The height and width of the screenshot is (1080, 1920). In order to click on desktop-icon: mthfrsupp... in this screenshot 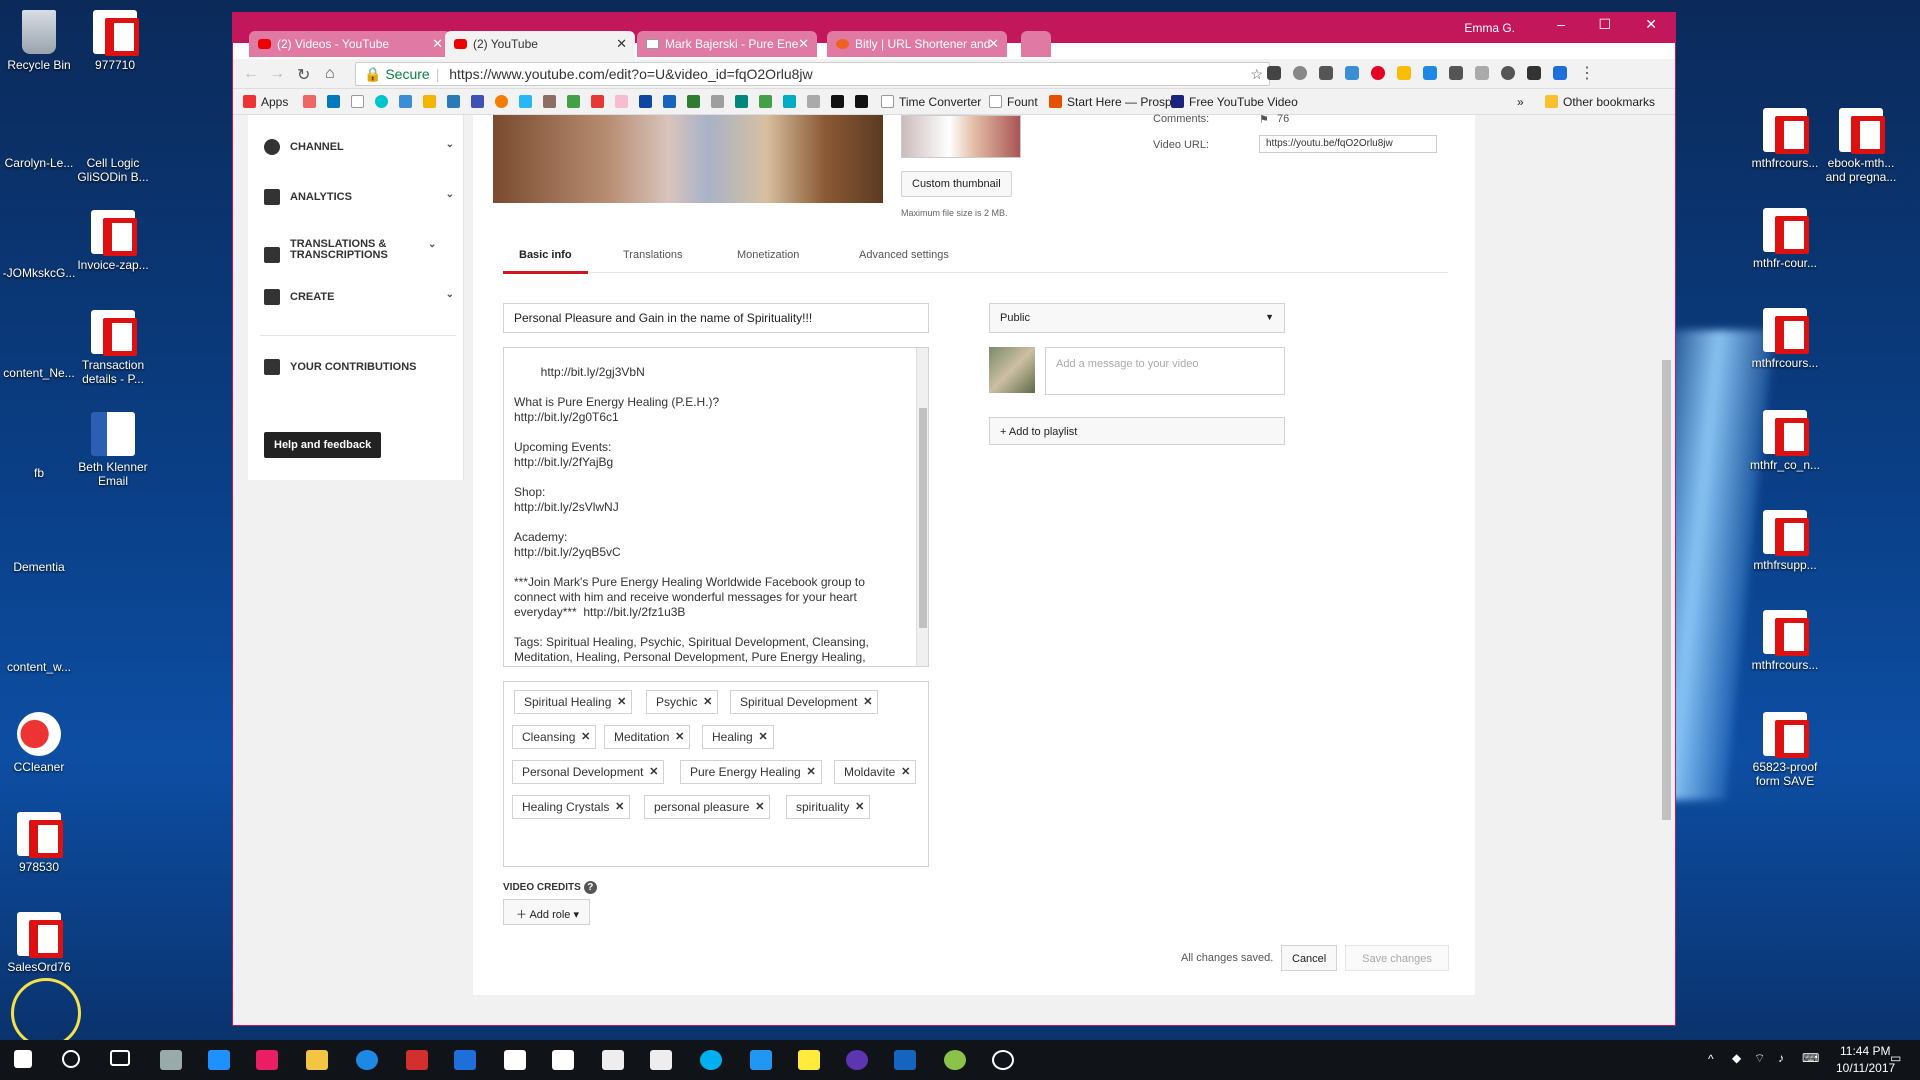, I will do `click(1785, 541)`.